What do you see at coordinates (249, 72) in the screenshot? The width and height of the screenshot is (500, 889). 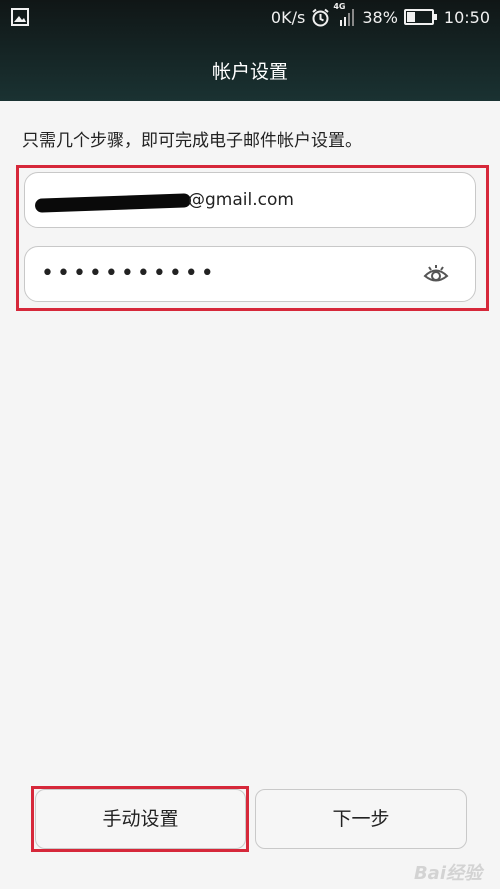 I see `page-title: 帐户设置` at bounding box center [249, 72].